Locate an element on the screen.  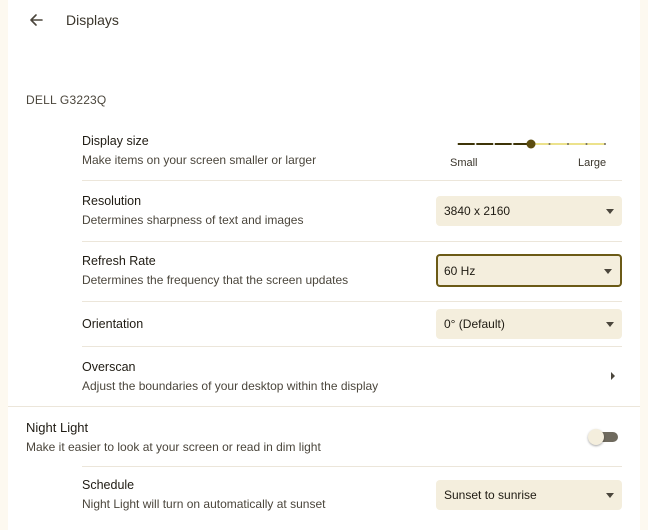
header: Displays is located at coordinates (72, 20).